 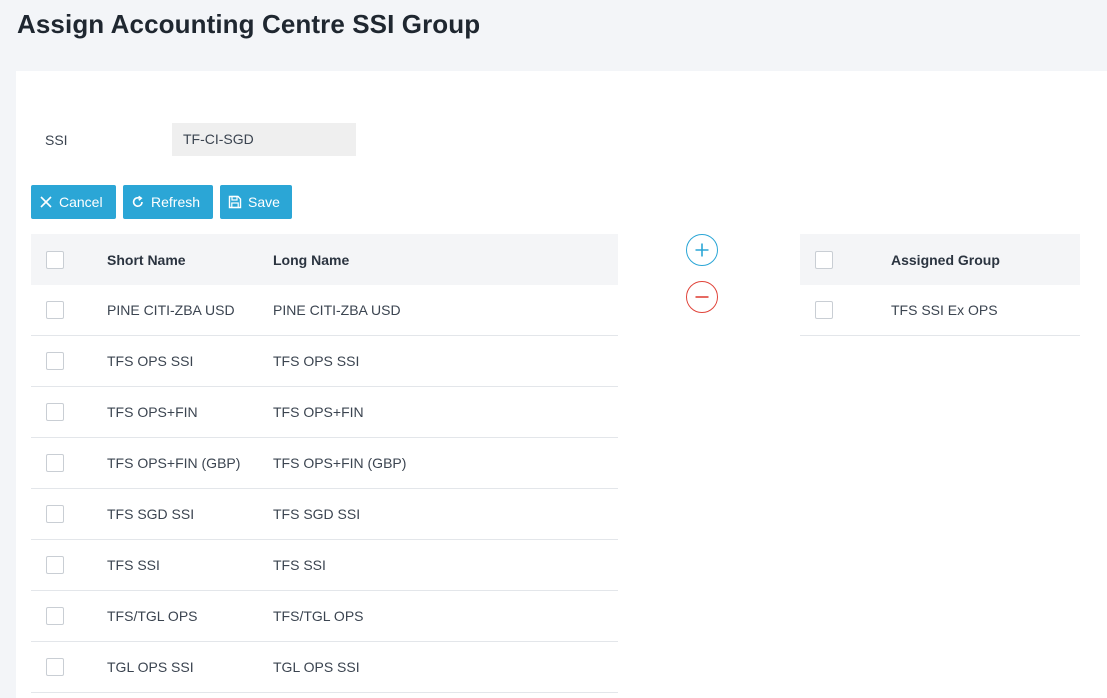 I want to click on table-row: TFS SGD SSI TFS SGD SSI, so click(x=324, y=514).